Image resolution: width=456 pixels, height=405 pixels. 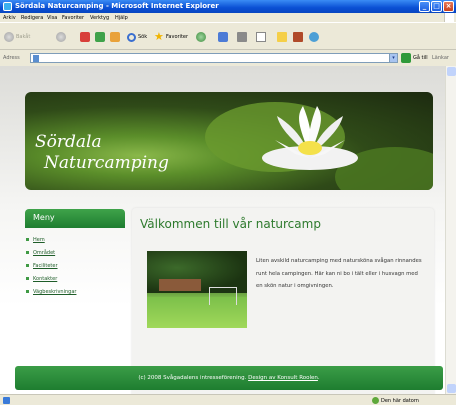 What do you see at coordinates (283, 378) in the screenshot?
I see `footer-design-link: Design av Konsult Roolen` at bounding box center [283, 378].